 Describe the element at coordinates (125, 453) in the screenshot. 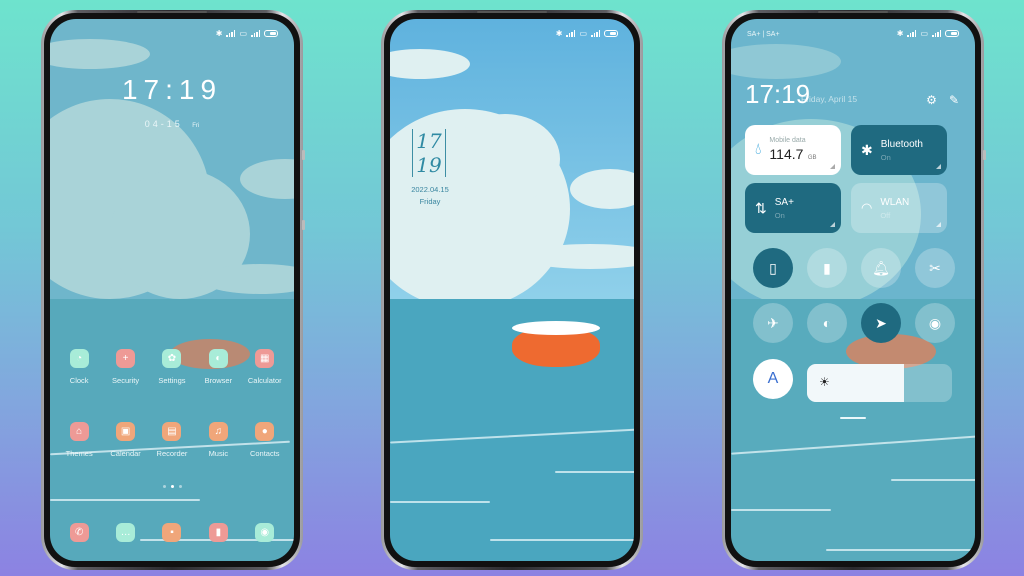

I see `app-label: Calendar` at that location.